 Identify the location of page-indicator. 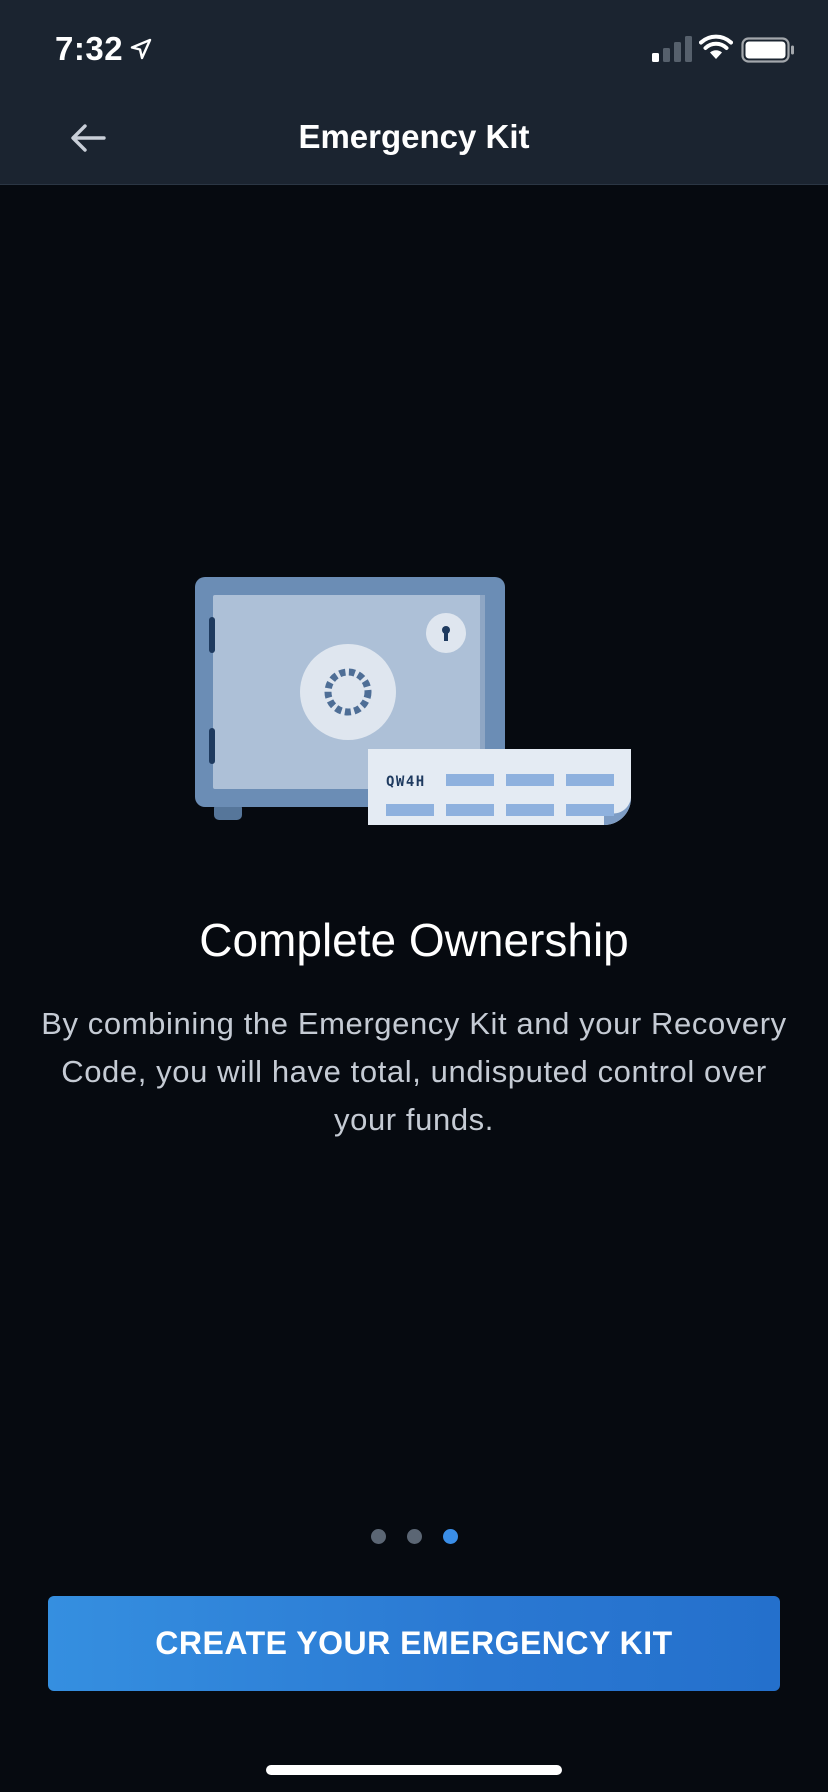
(414, 1536).